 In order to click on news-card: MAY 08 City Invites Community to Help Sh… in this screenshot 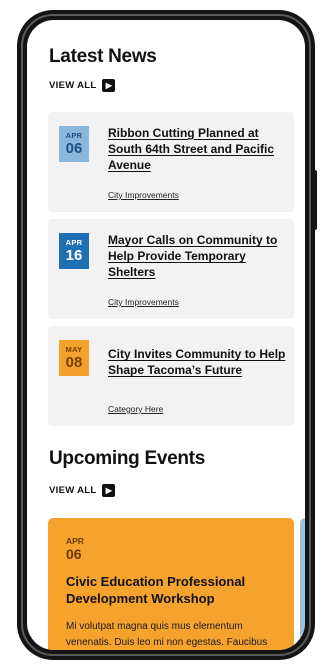, I will do `click(171, 376)`.